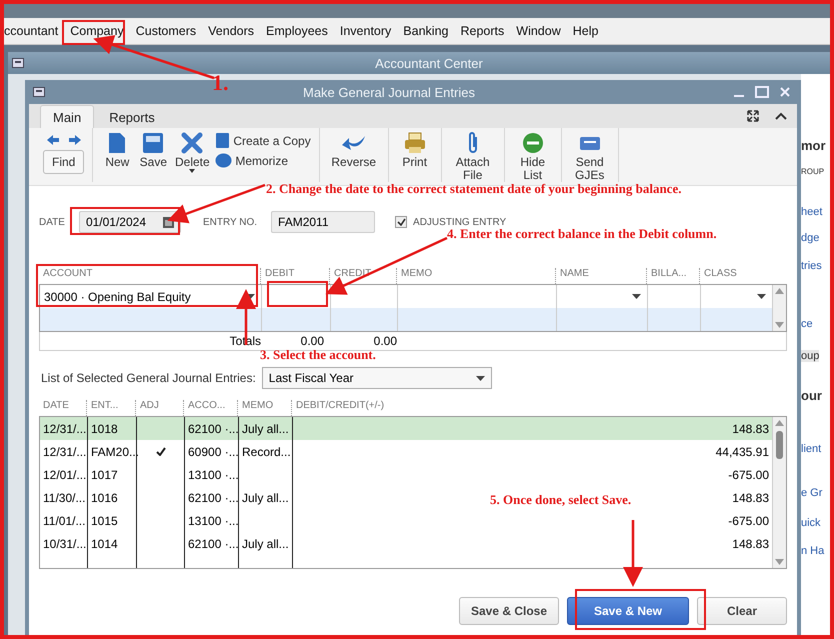  I want to click on menu-item: Vendors, so click(231, 31).